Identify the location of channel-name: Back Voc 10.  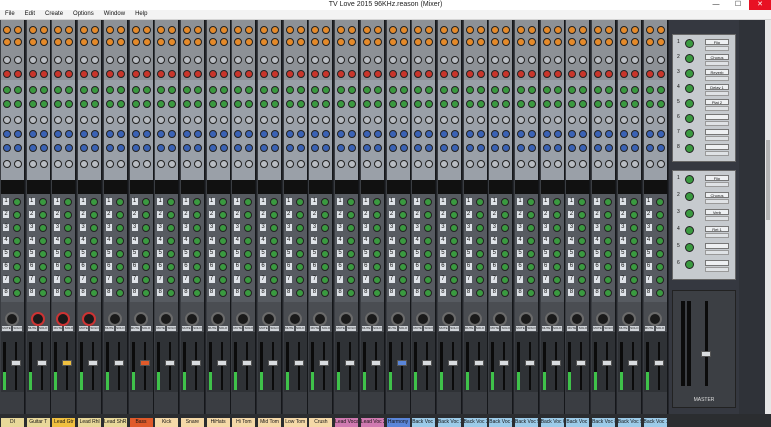
(655, 422).